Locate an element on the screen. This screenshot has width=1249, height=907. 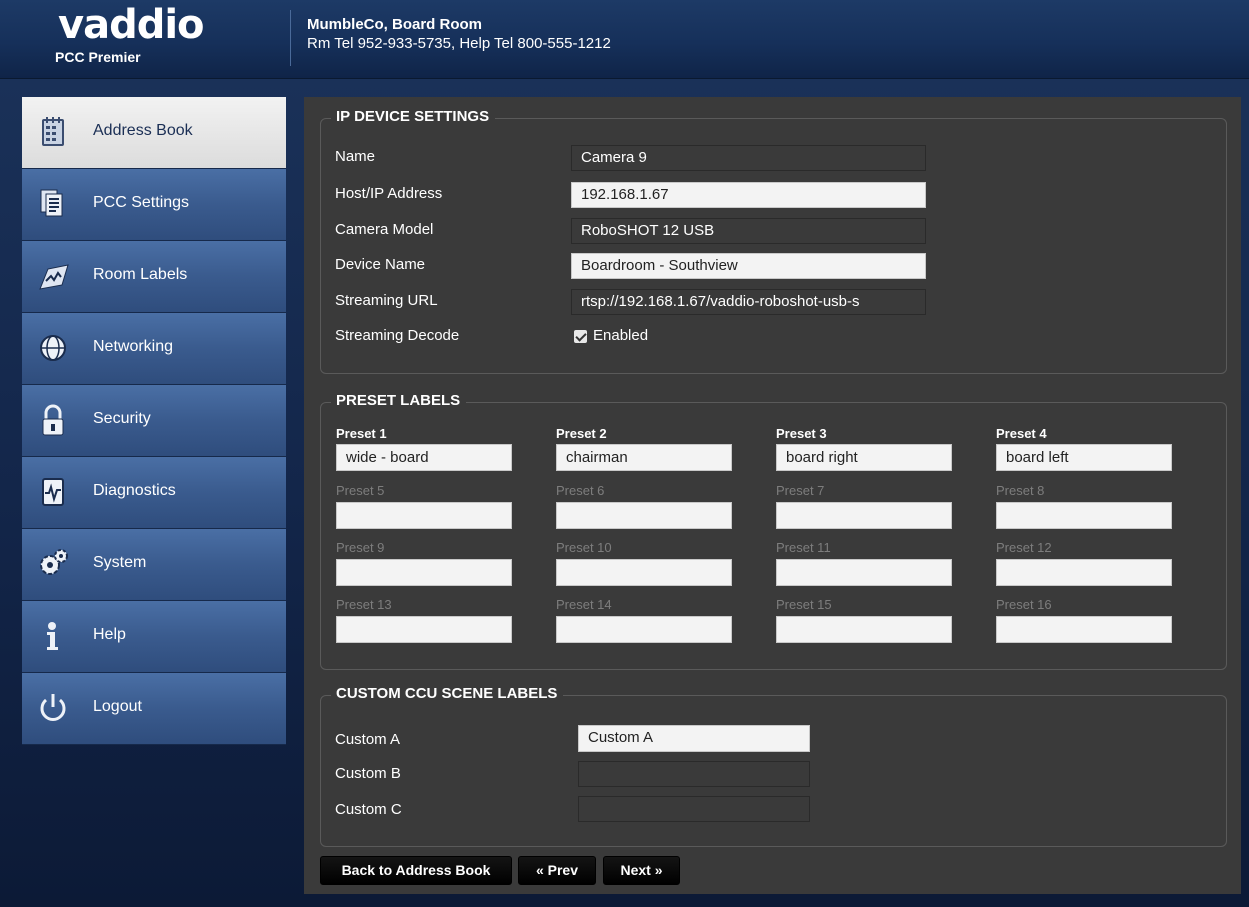
sidebar-item-label: Diagnostics is located at coordinates (134, 490).